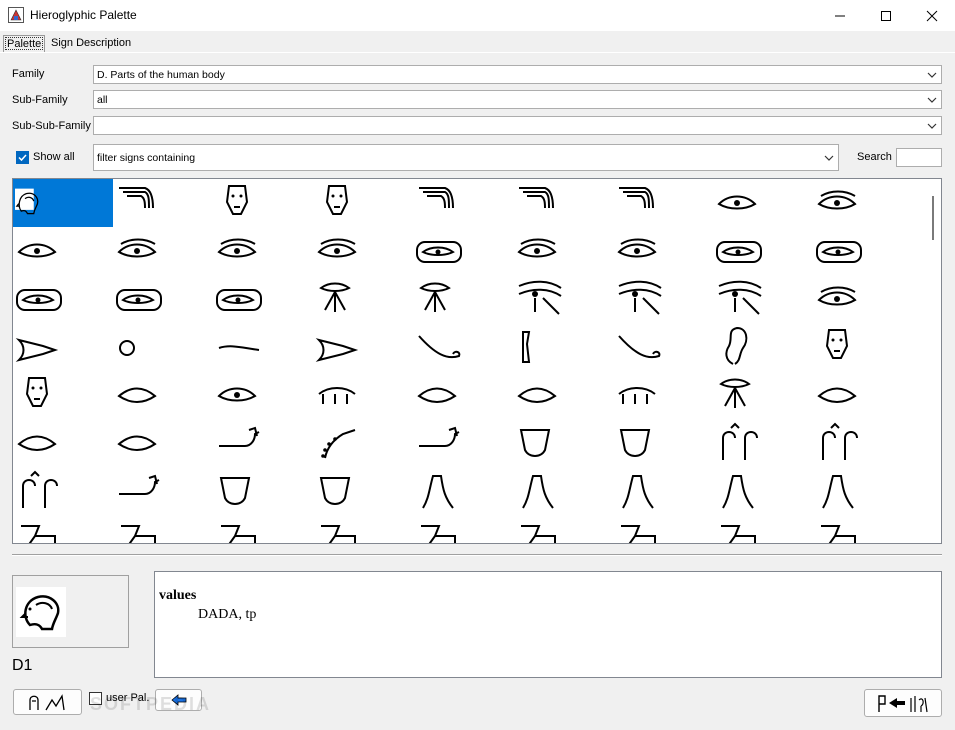 This screenshot has height=730, width=955. I want to click on sign-cell-d48, so click(263, 443).